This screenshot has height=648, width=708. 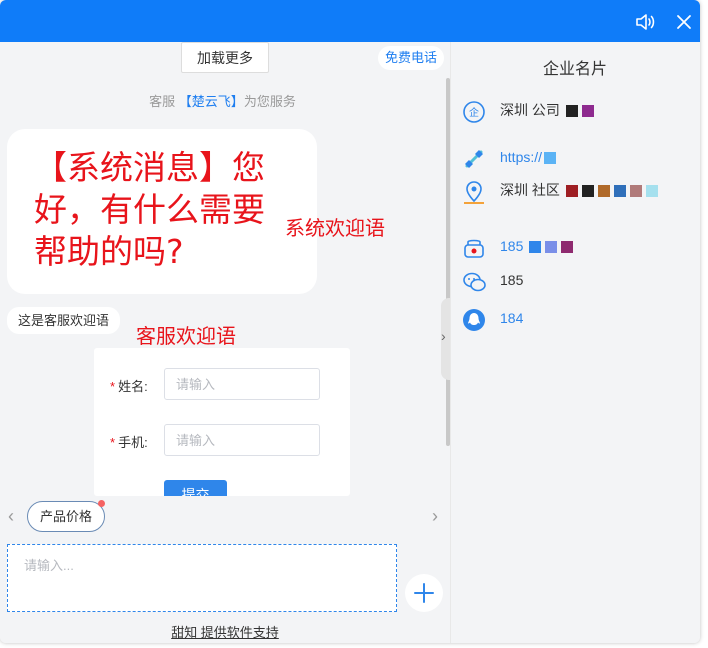 I want to click on wechat-icon, so click(x=474, y=282).